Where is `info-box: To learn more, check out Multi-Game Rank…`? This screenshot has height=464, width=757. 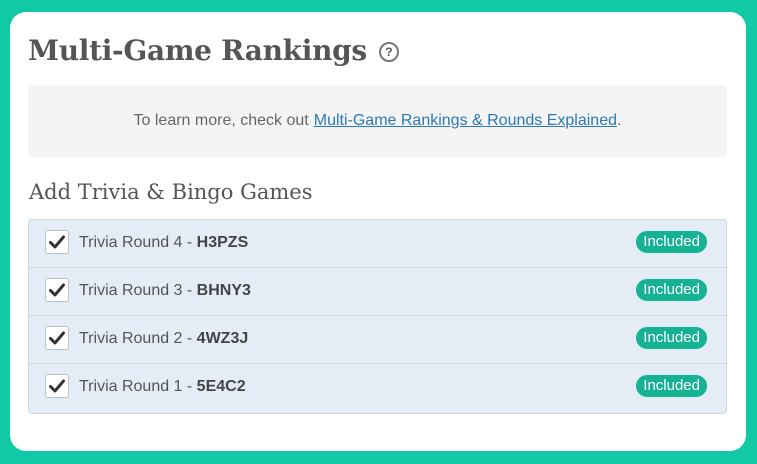
info-box: To learn more, check out Multi-Game Rank… is located at coordinates (377, 121).